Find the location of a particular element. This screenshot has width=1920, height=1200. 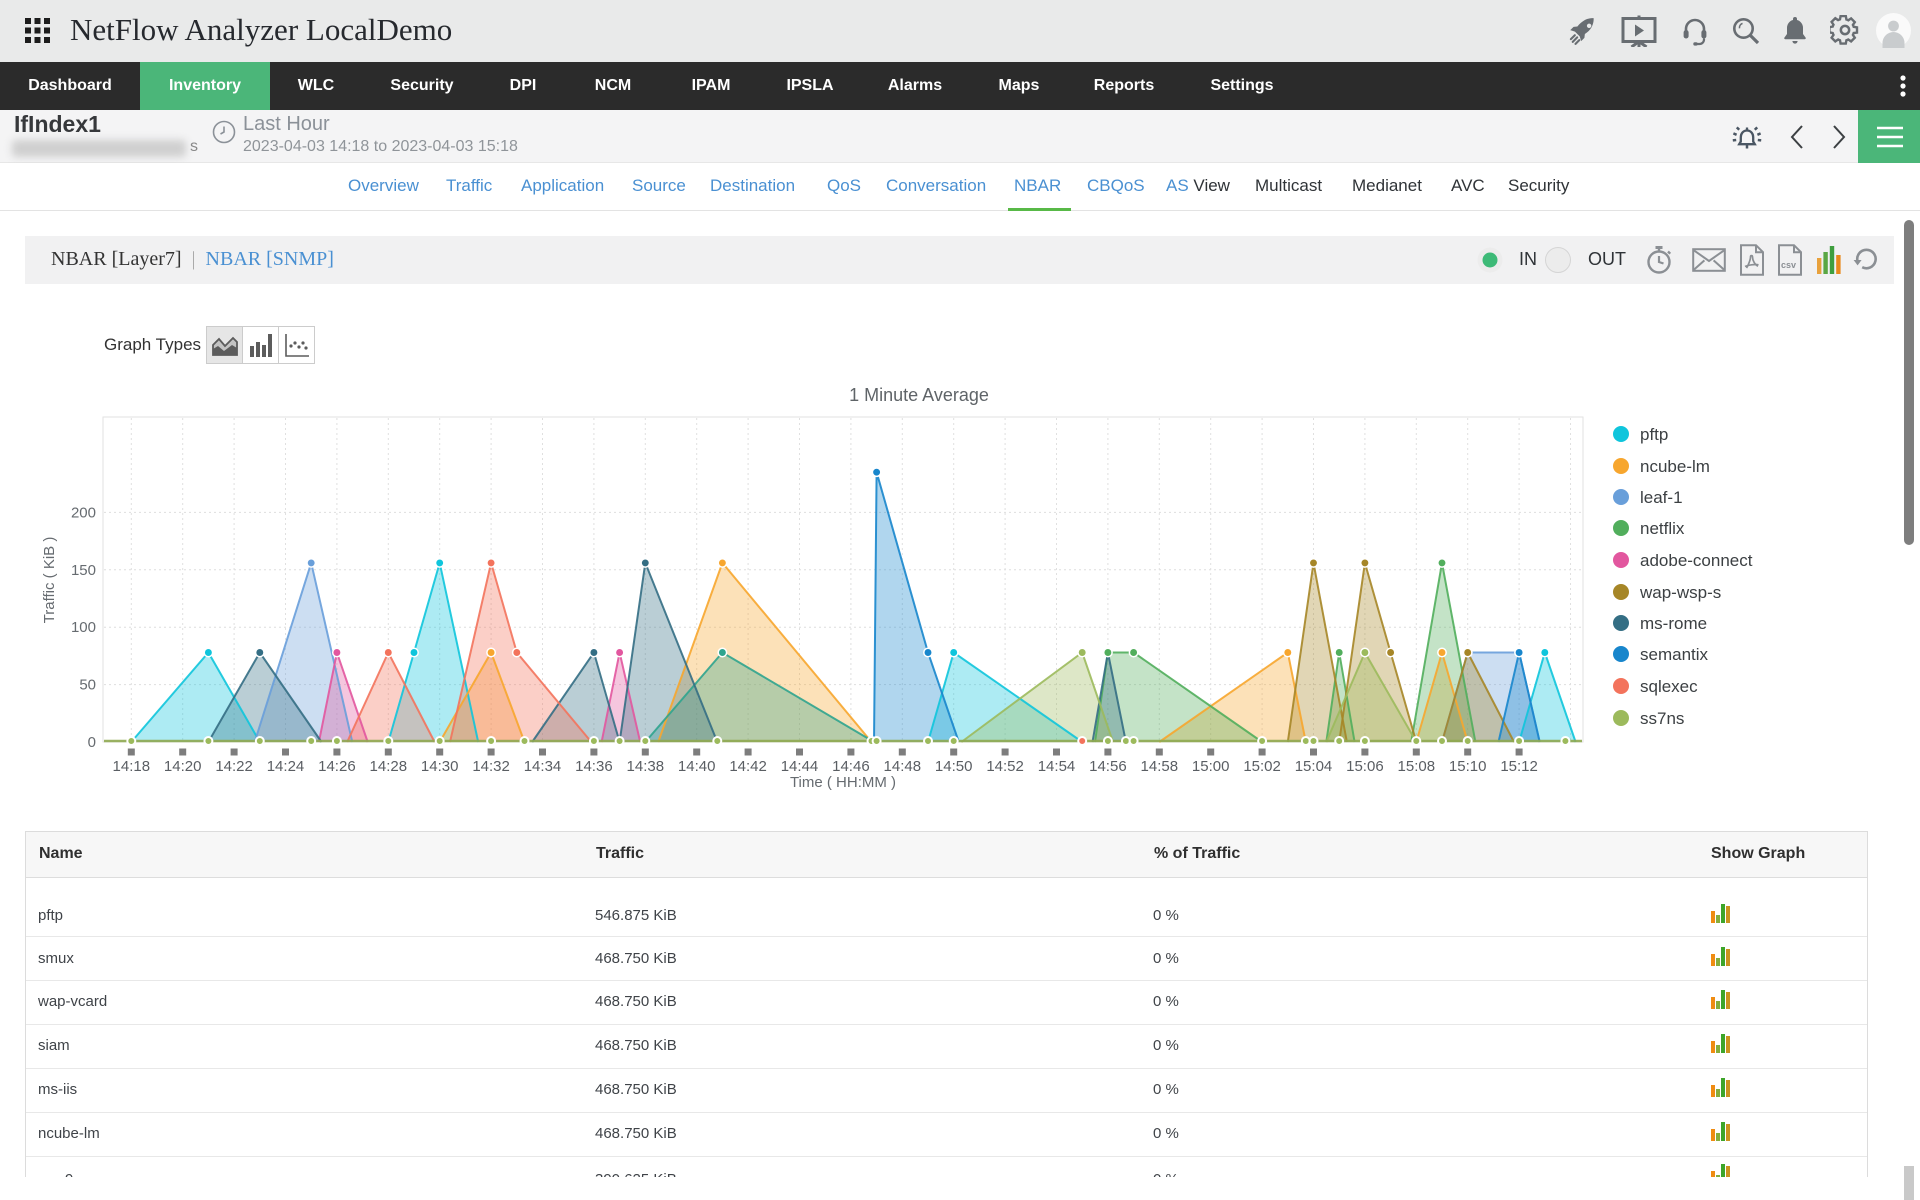

svg-text: 14:42 is located at coordinates (748, 766).